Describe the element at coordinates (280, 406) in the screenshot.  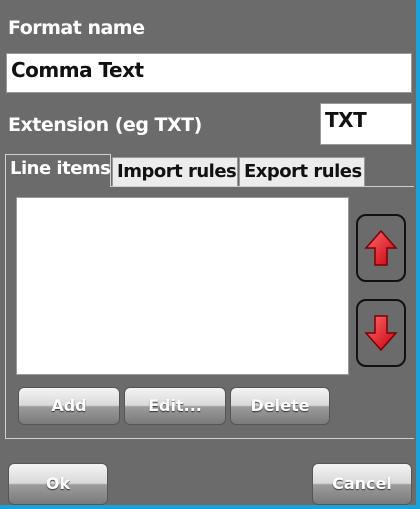
I see `delete-button: Delete` at that location.